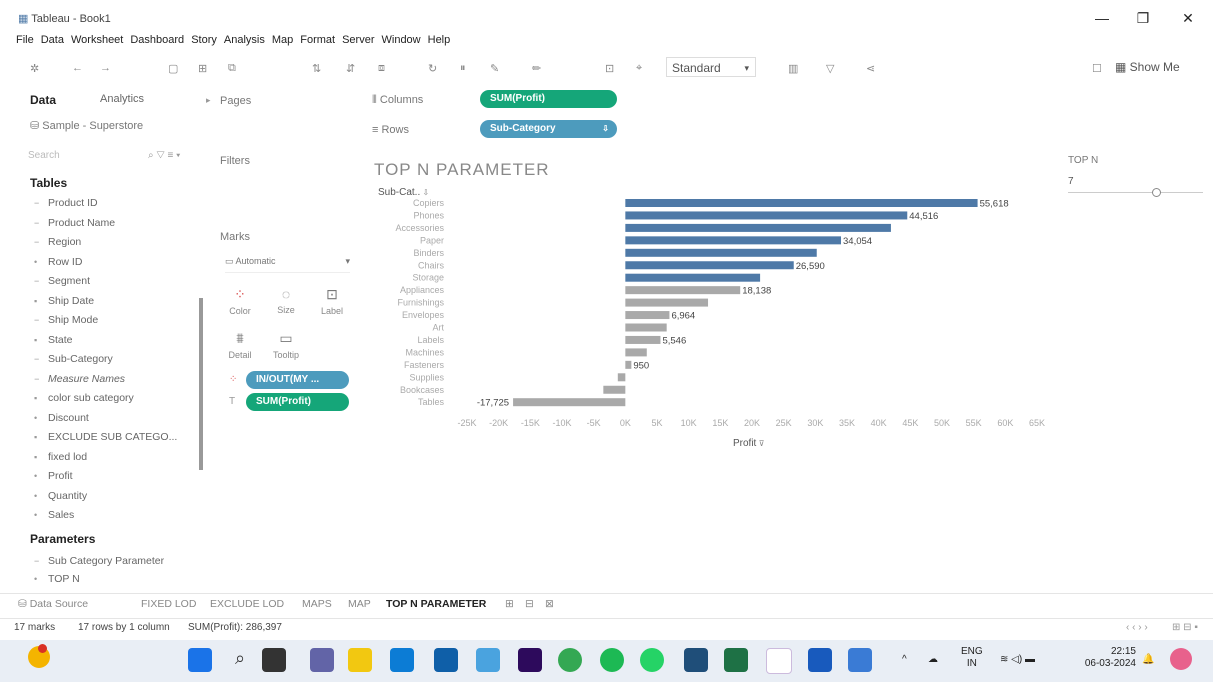 Image resolution: width=1213 pixels, height=682 pixels. Describe the element at coordinates (58, 262) in the screenshot. I see `field-row-id: • Row ID` at that location.